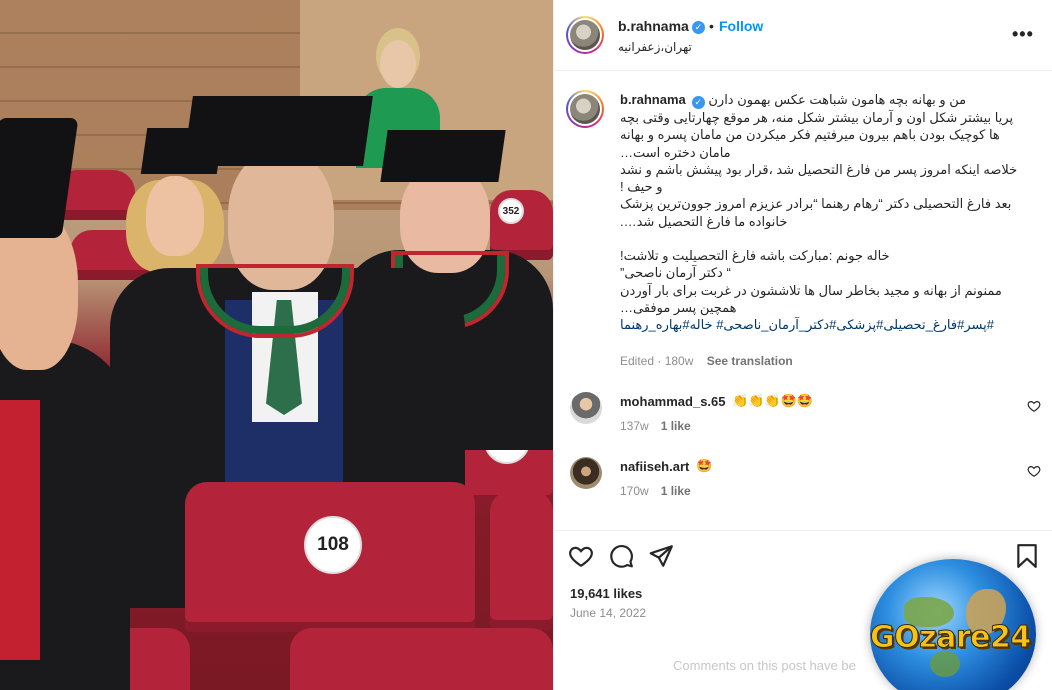 The image size is (1052, 690). Describe the element at coordinates (750, 361) in the screenshot. I see `see-translation-link: See translation` at that location.